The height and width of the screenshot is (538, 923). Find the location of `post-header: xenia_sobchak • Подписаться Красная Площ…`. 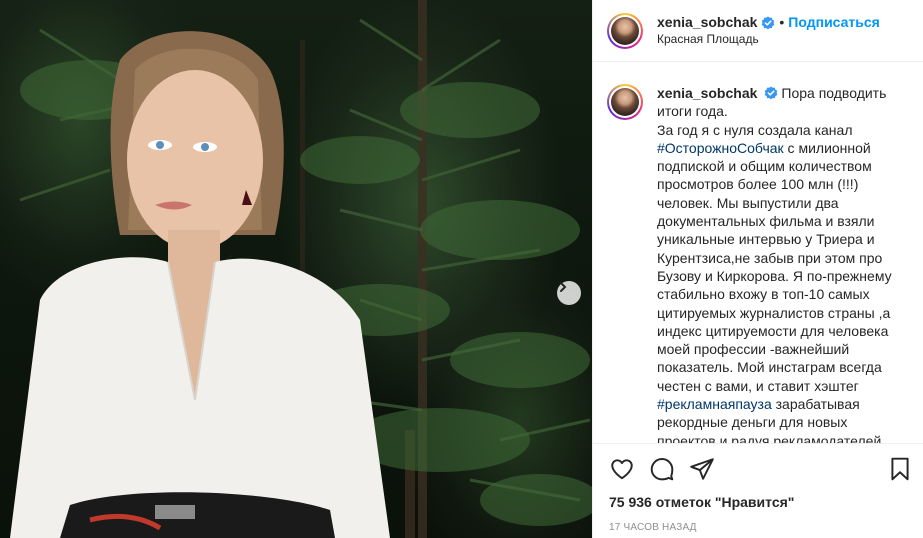

post-header: xenia_sobchak • Подписаться Красная Площ… is located at coordinates (758, 31).